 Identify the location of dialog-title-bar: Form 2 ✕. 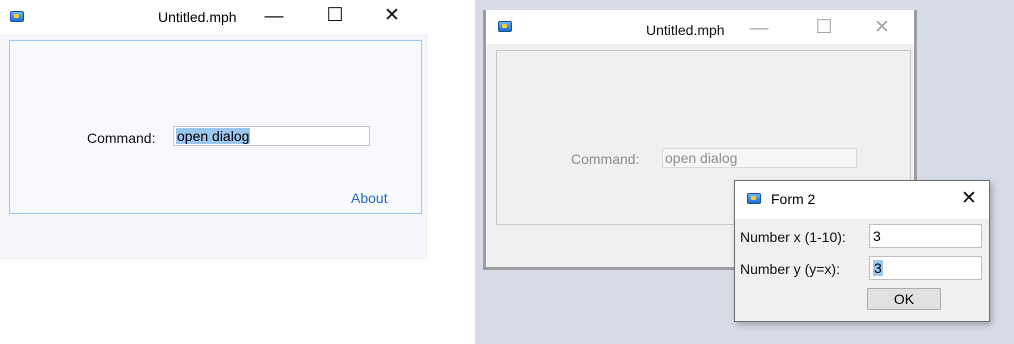
(862, 200).